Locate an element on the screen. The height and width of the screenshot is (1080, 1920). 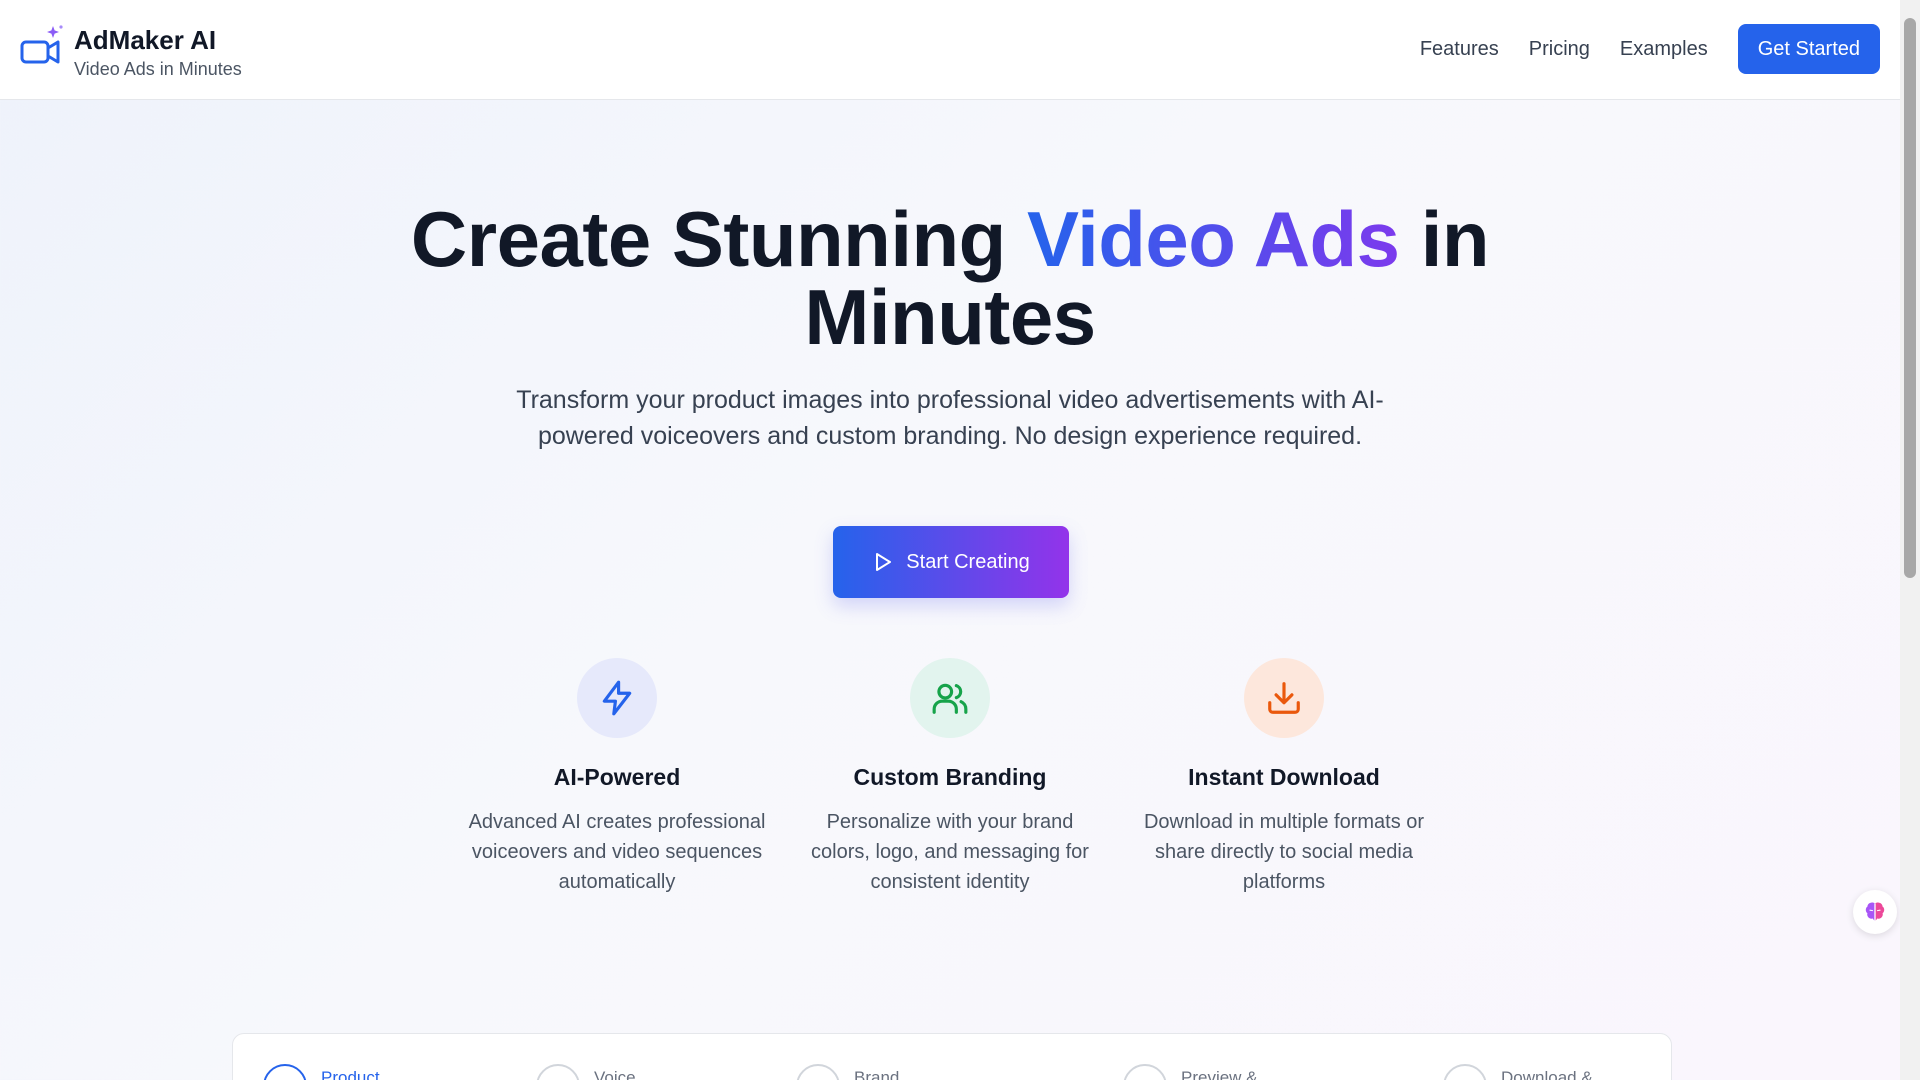
get-started-button: Get Started is located at coordinates (1808, 49).